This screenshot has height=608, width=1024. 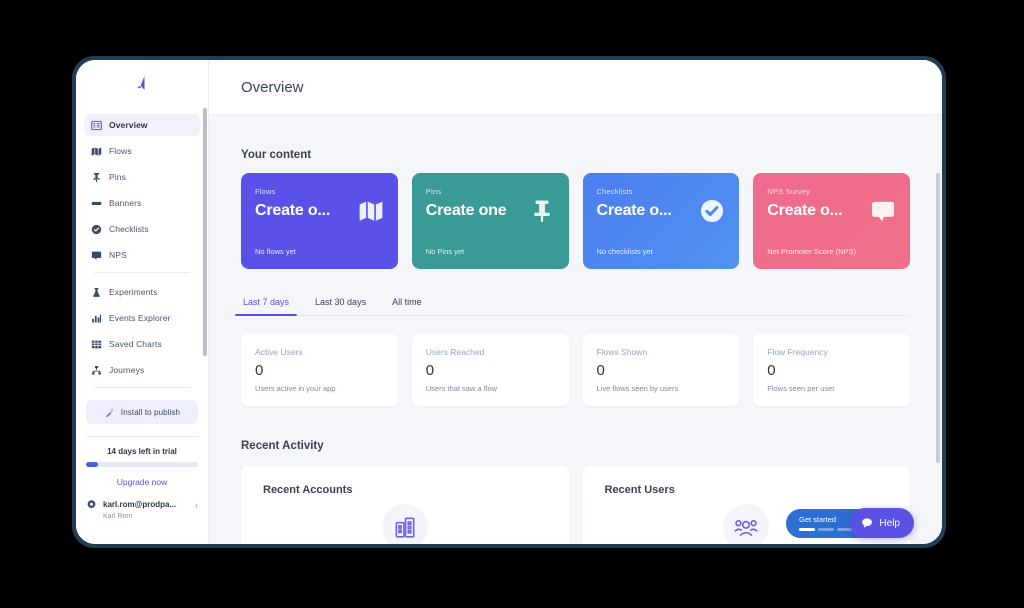 What do you see at coordinates (135, 344) in the screenshot?
I see `sidebar-item-label: Saved Charts` at bounding box center [135, 344].